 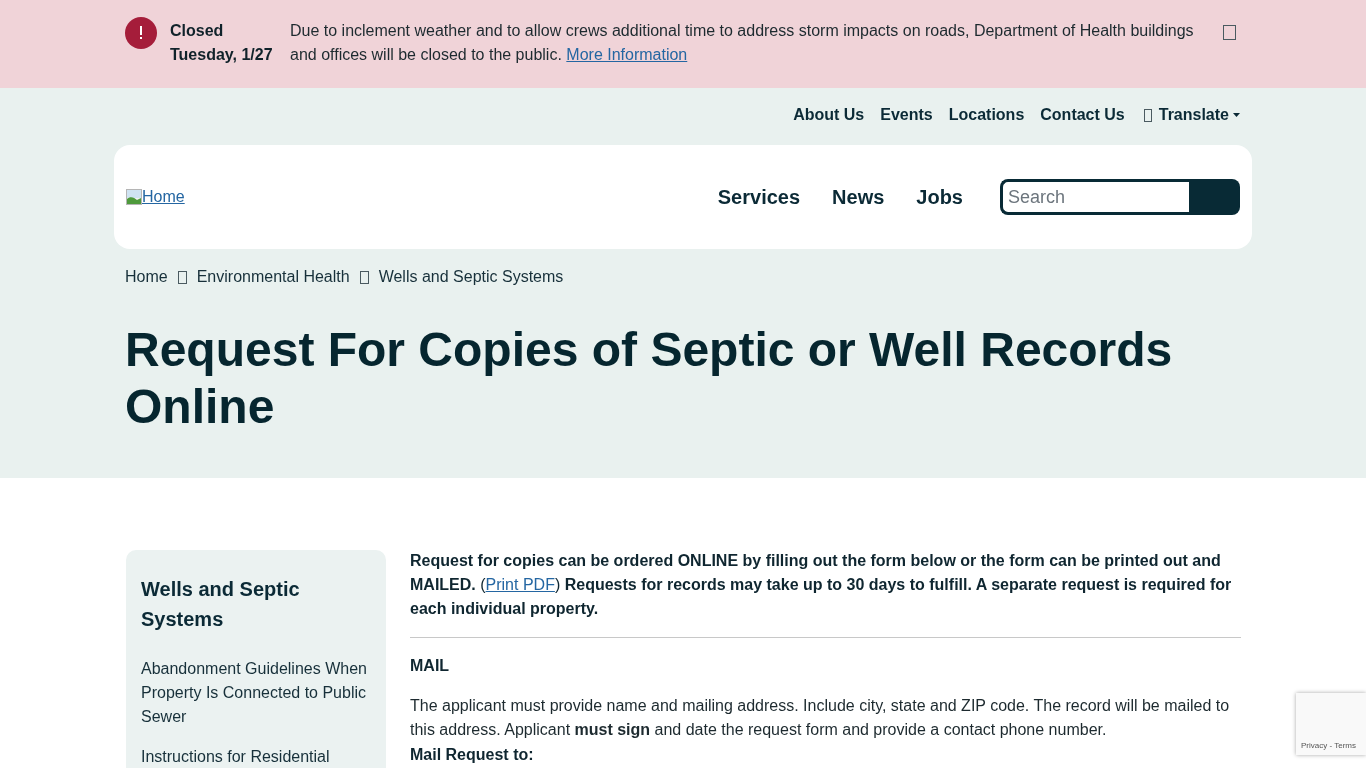 What do you see at coordinates (134, 197) in the screenshot?
I see `broken-image-icon` at bounding box center [134, 197].